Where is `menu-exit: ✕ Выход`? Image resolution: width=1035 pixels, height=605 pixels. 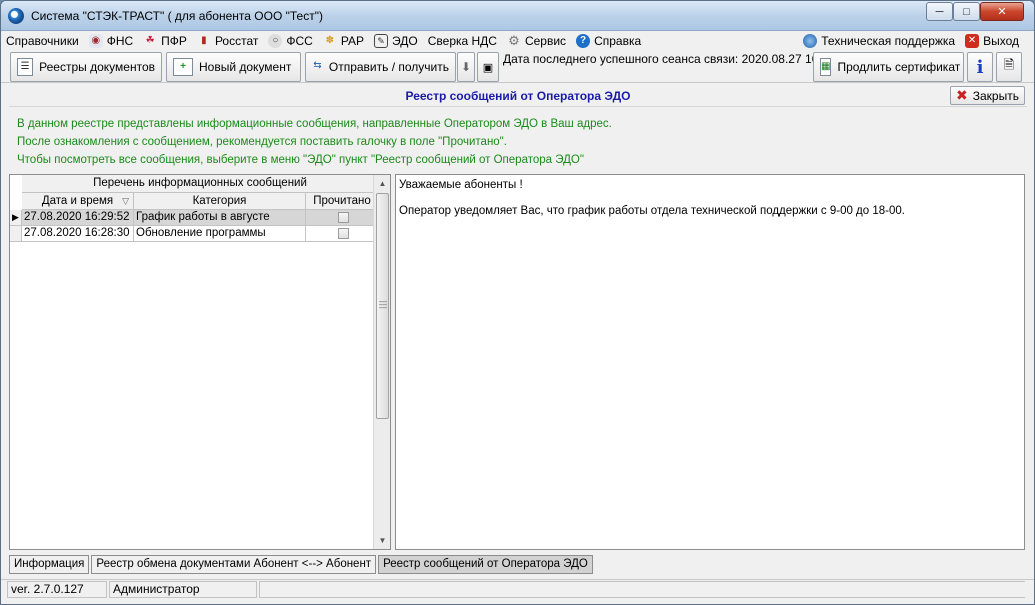
menu-exit: ✕ Выход is located at coordinates (992, 41).